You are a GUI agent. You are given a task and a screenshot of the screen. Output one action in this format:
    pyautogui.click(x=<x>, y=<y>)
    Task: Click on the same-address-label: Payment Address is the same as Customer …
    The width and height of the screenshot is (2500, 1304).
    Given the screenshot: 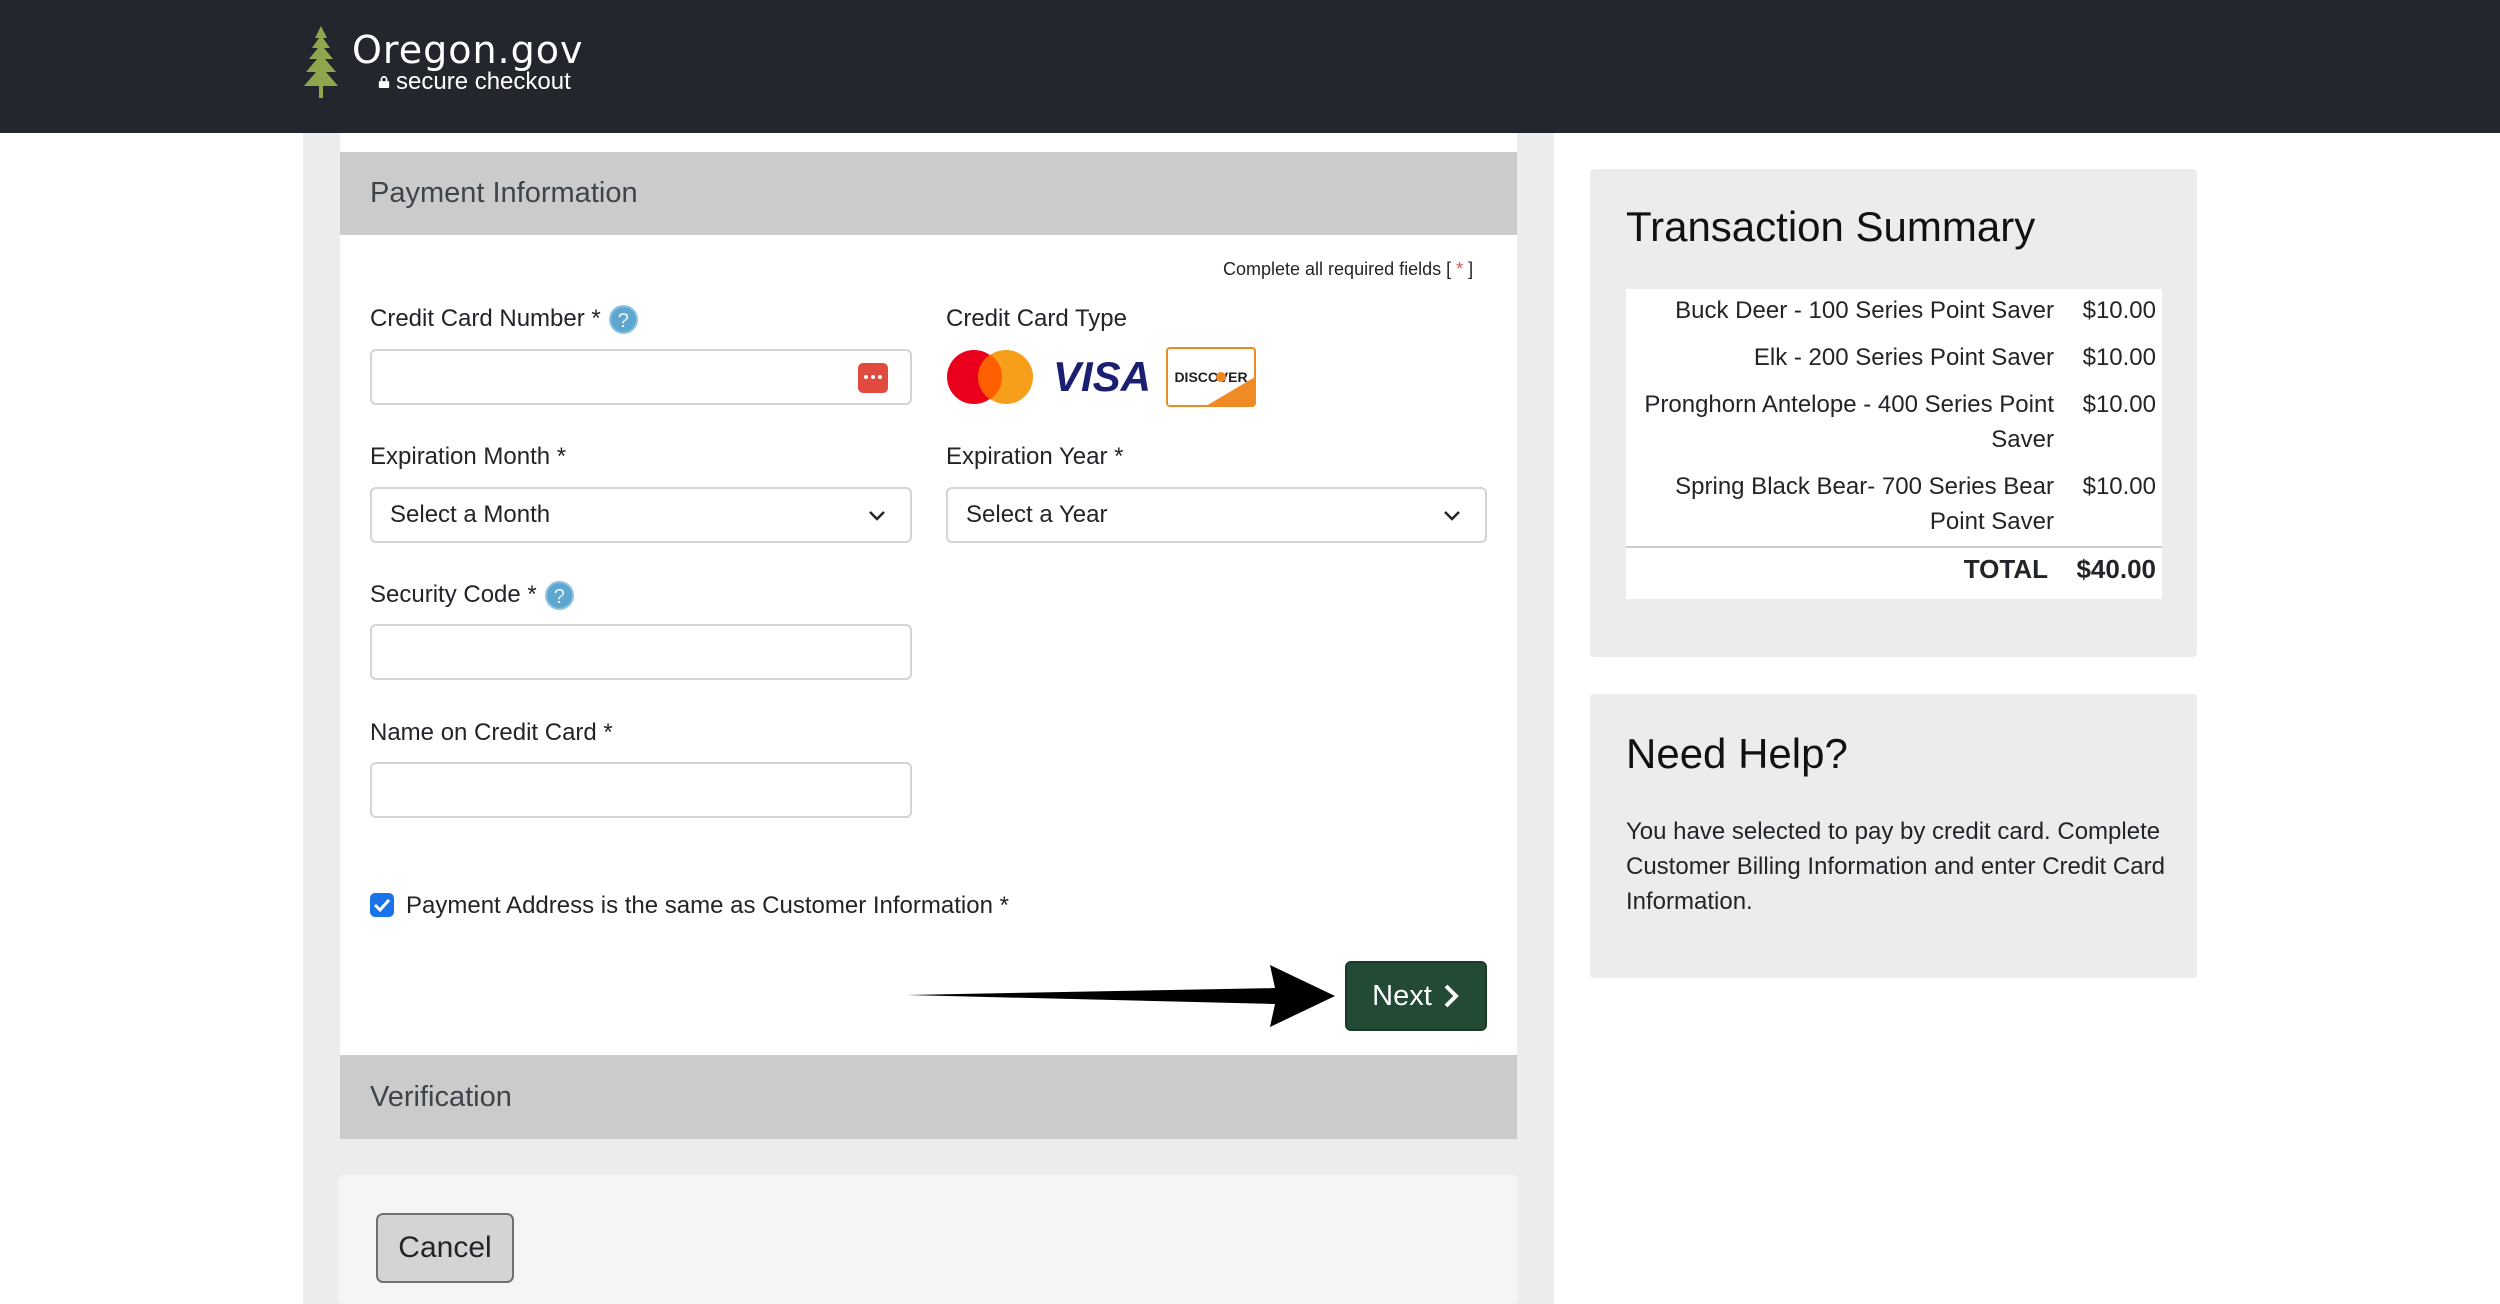 What is the action you would take?
    pyautogui.click(x=707, y=906)
    